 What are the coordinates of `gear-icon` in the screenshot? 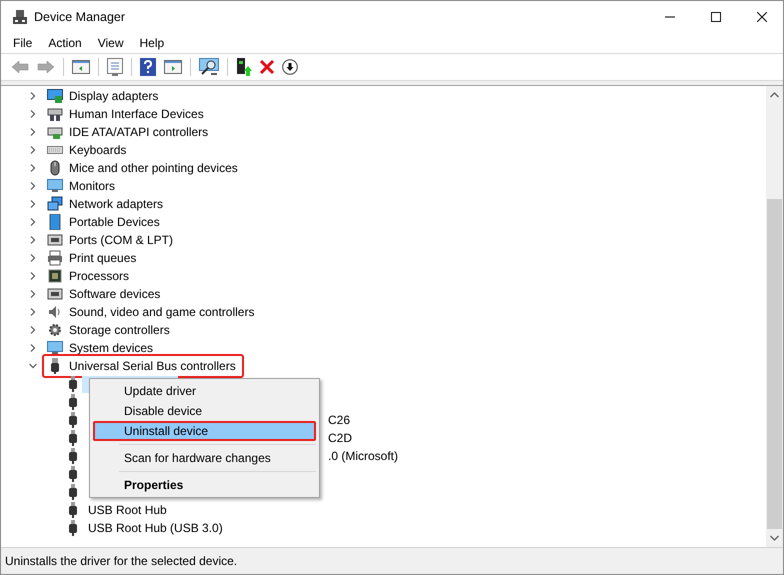 It's located at (55, 330).